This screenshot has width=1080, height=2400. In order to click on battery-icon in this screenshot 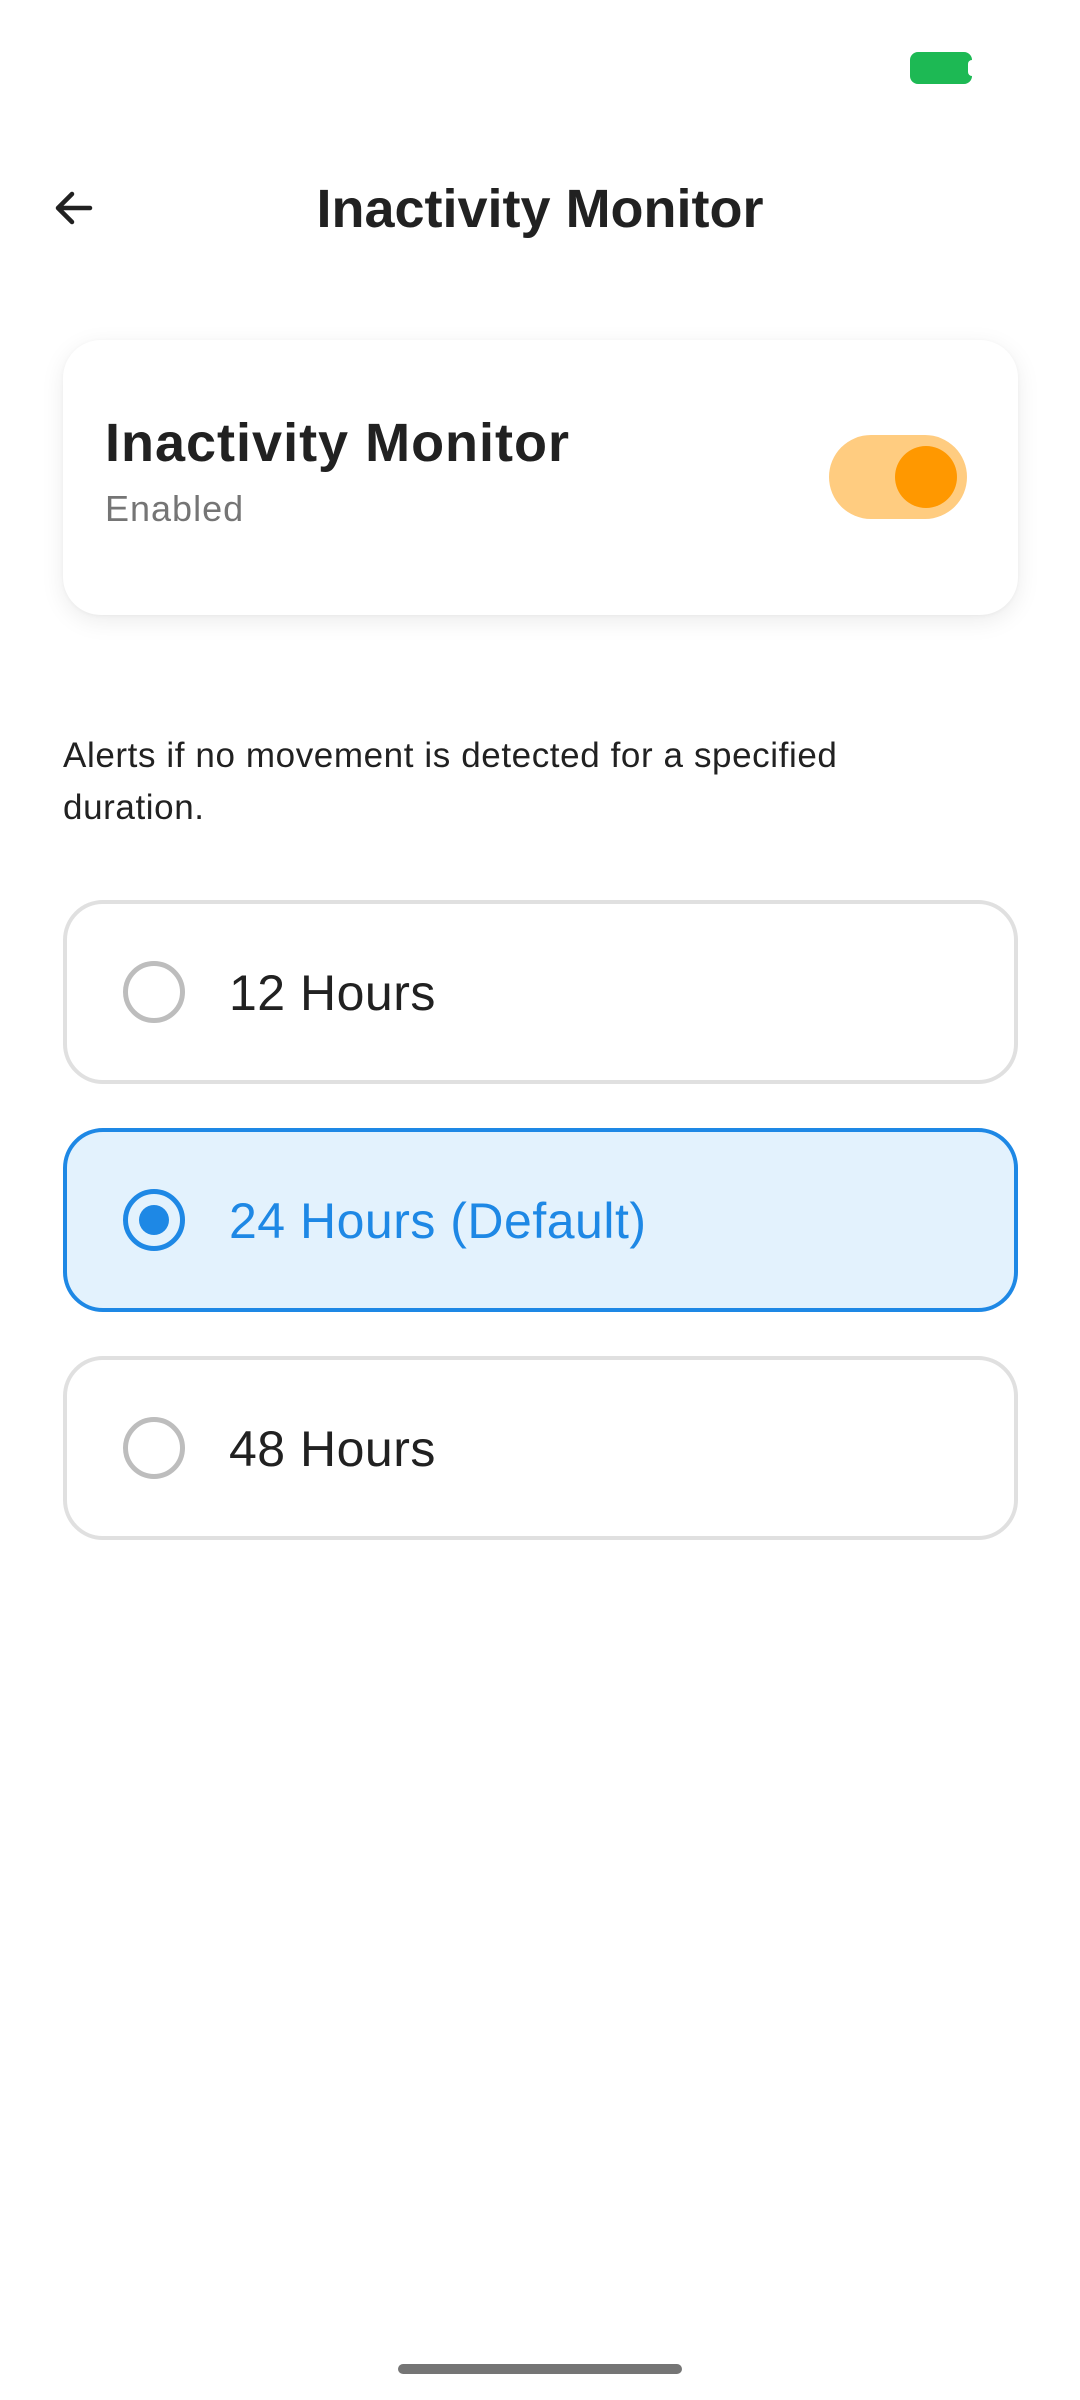, I will do `click(941, 68)`.